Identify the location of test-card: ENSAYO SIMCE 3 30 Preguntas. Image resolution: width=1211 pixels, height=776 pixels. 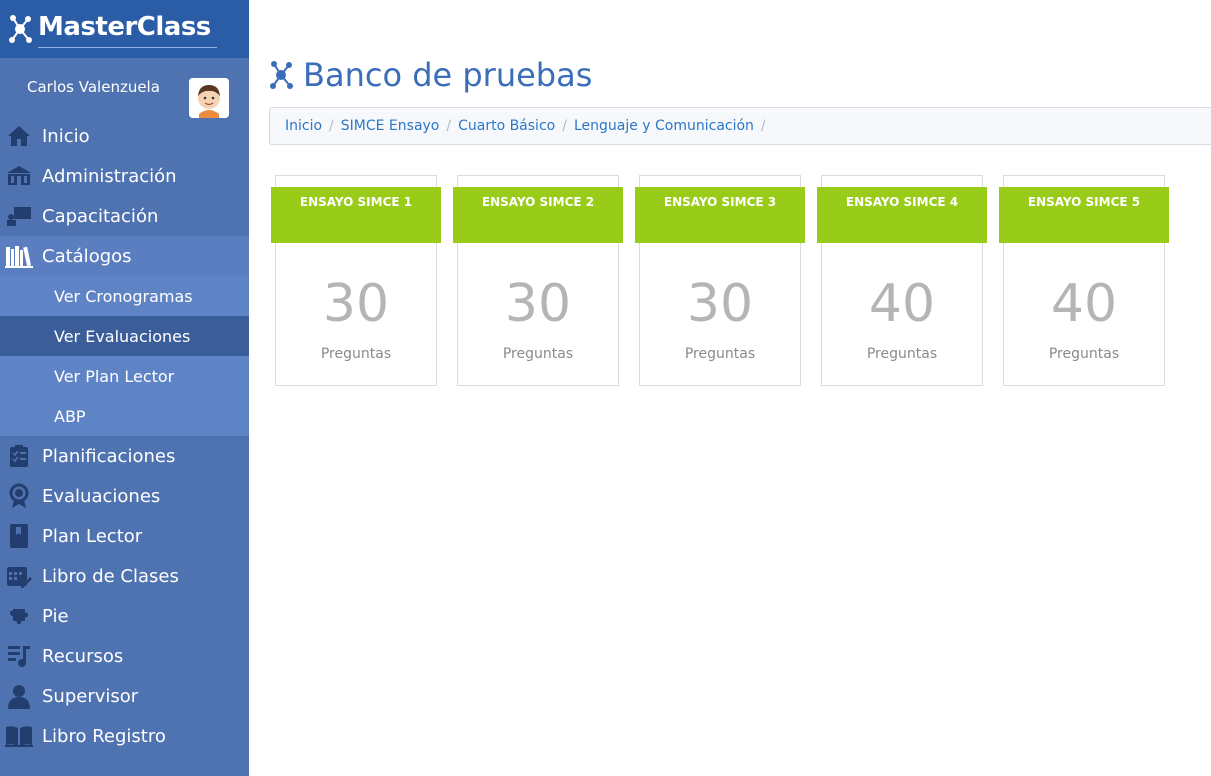
(720, 280).